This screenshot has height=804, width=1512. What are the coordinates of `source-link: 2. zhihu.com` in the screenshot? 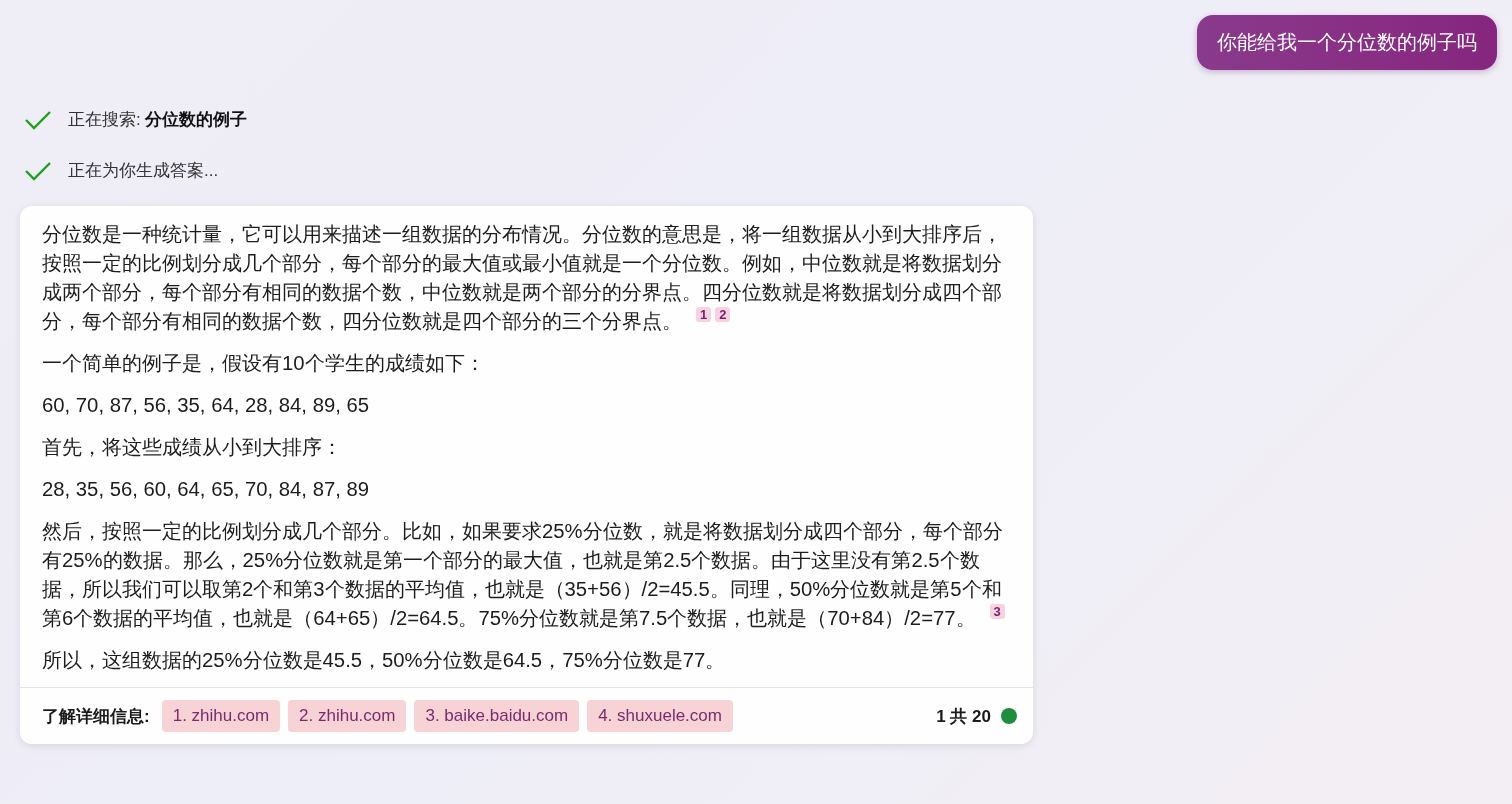 It's located at (347, 716).